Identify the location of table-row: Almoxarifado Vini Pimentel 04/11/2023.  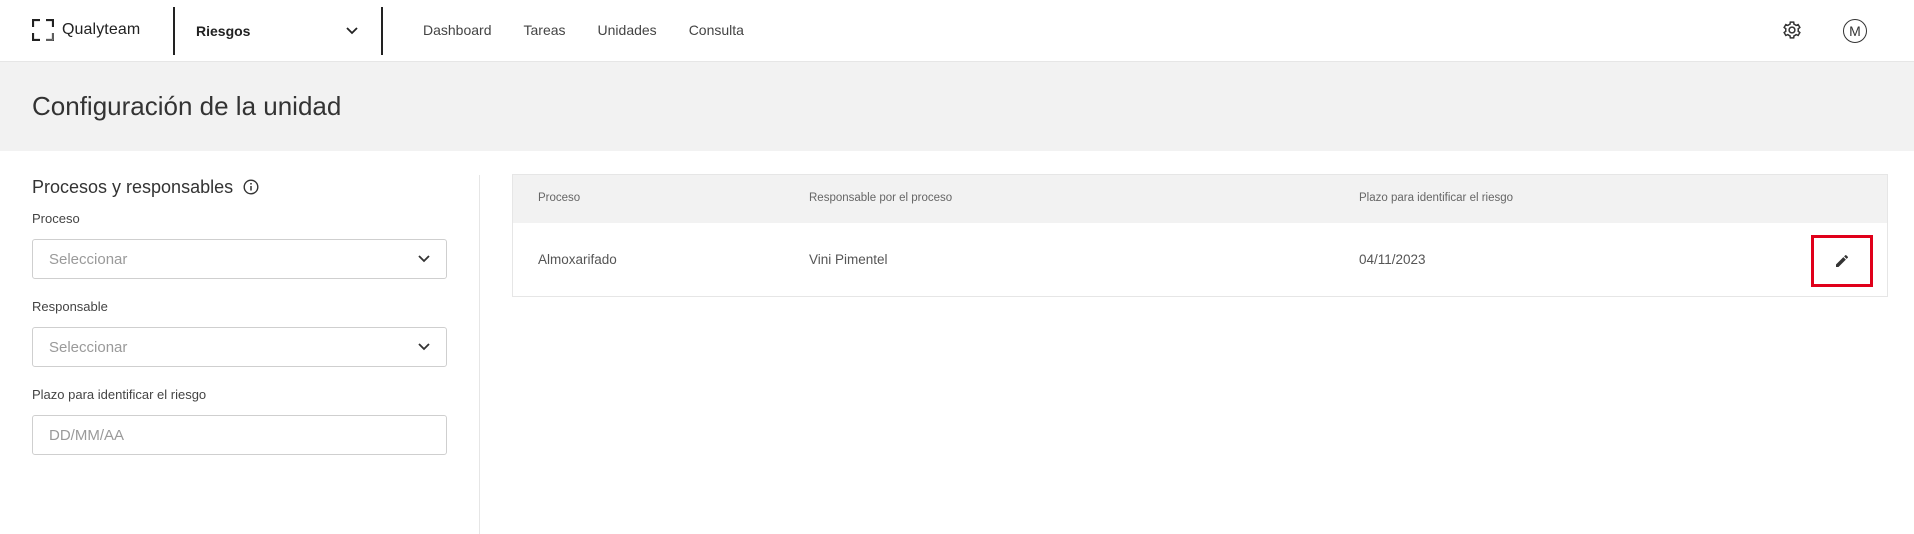
(1200, 259).